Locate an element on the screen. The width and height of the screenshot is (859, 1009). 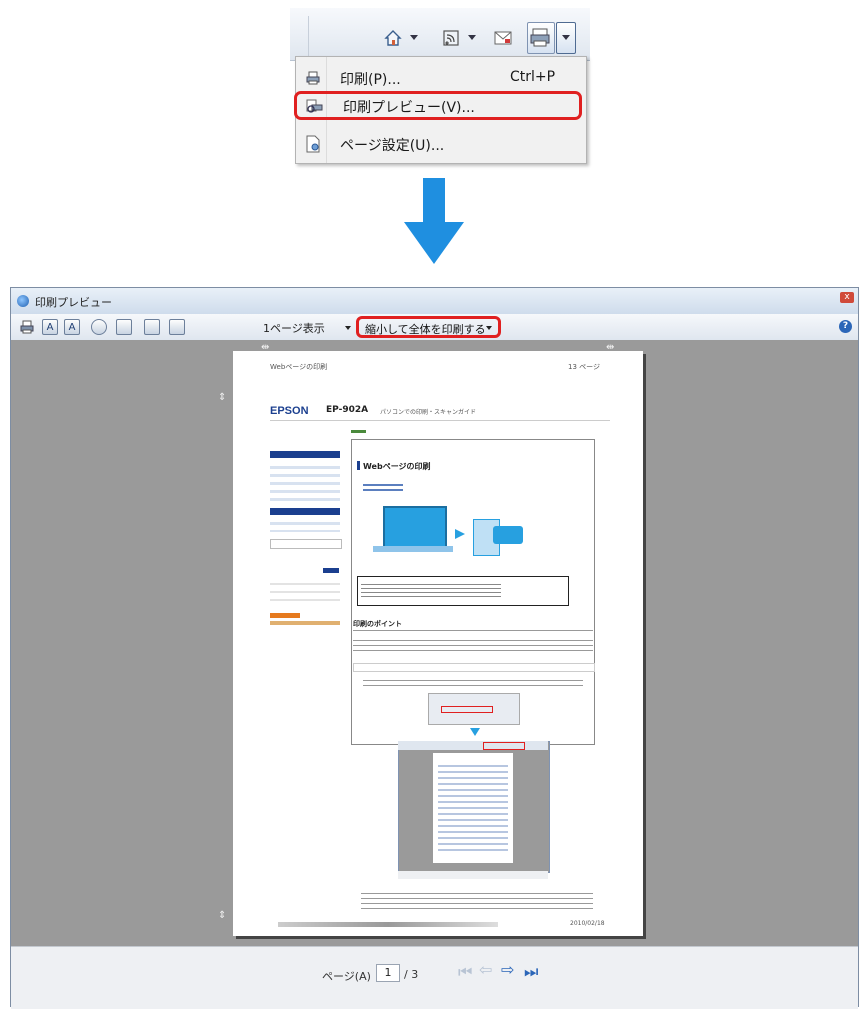
page-number-input: 1 is located at coordinates (388, 973).